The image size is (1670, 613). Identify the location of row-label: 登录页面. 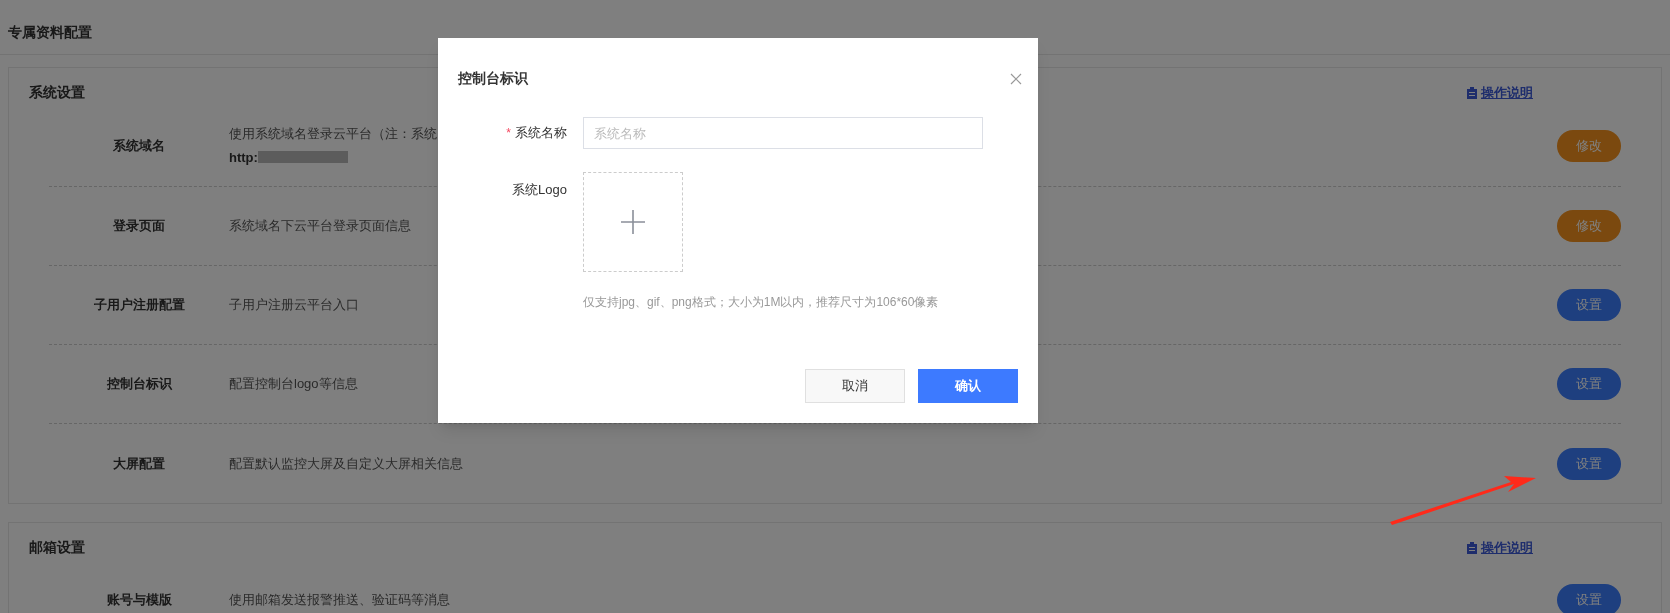
(139, 226).